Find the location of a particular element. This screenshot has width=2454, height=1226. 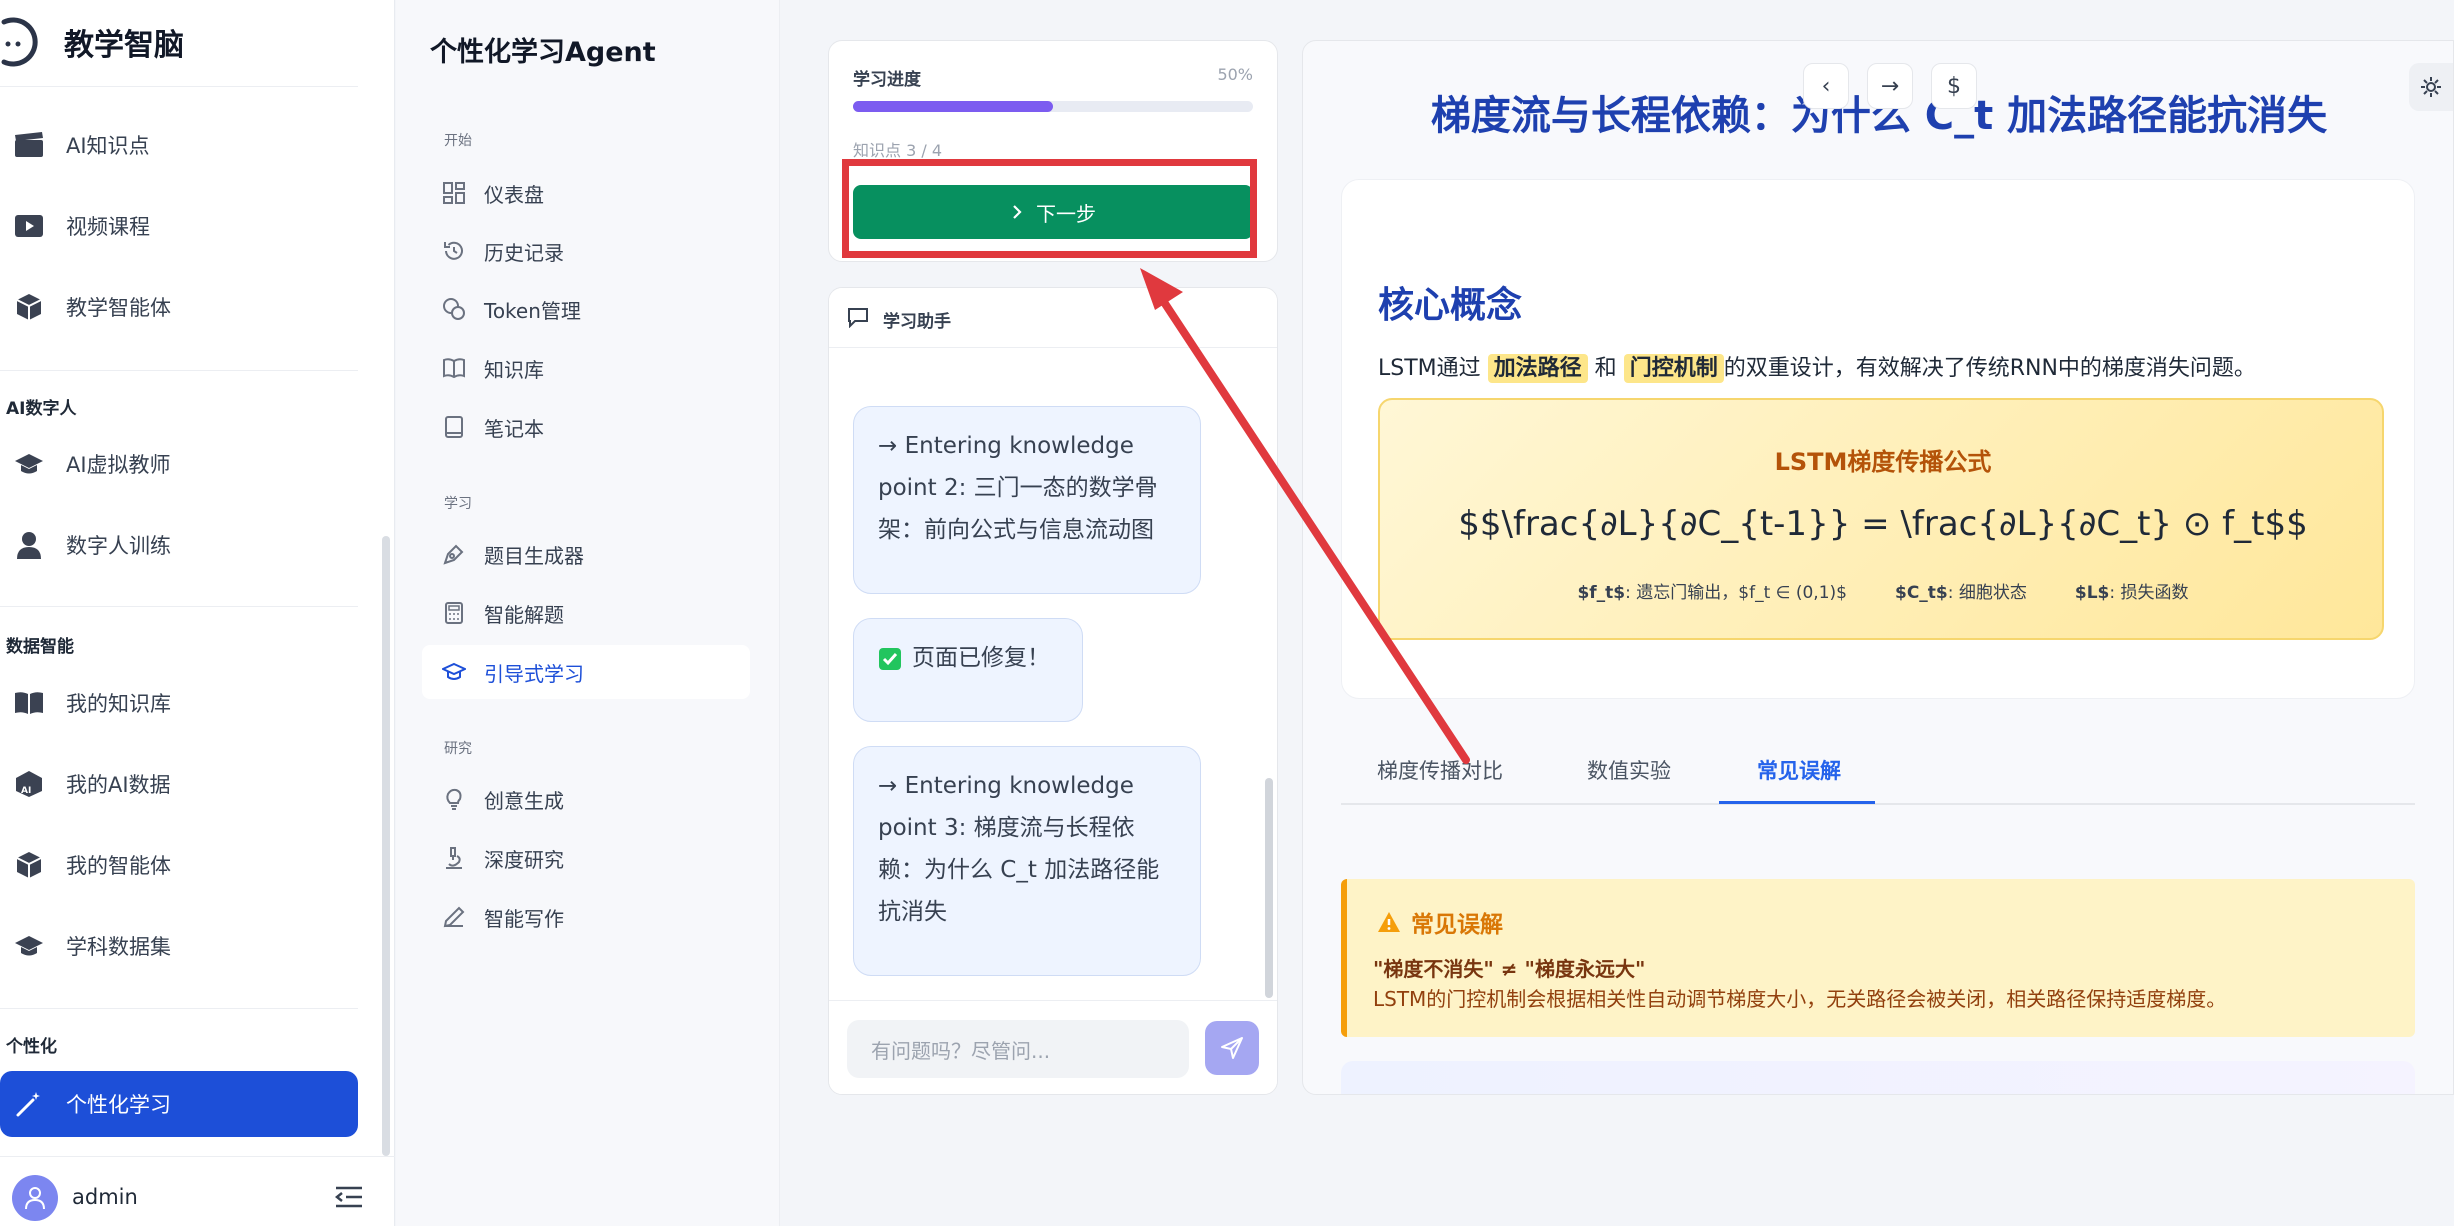

notebook-icon is located at coordinates (454, 427).